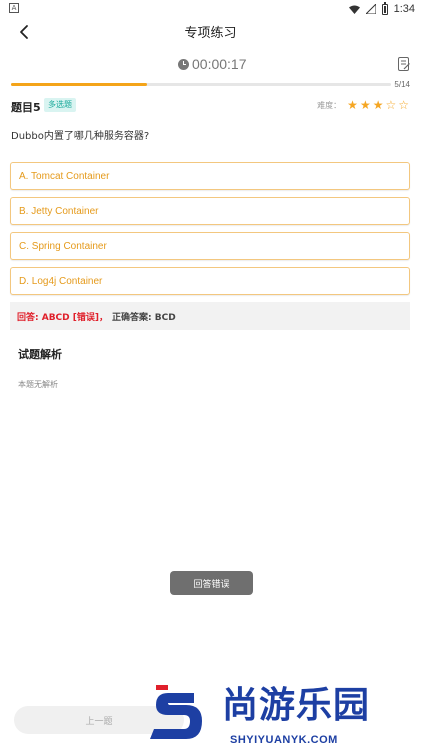  Describe the element at coordinates (62, 317) in the screenshot. I see `user-answer: 回答: ABCD [错误]，` at that location.